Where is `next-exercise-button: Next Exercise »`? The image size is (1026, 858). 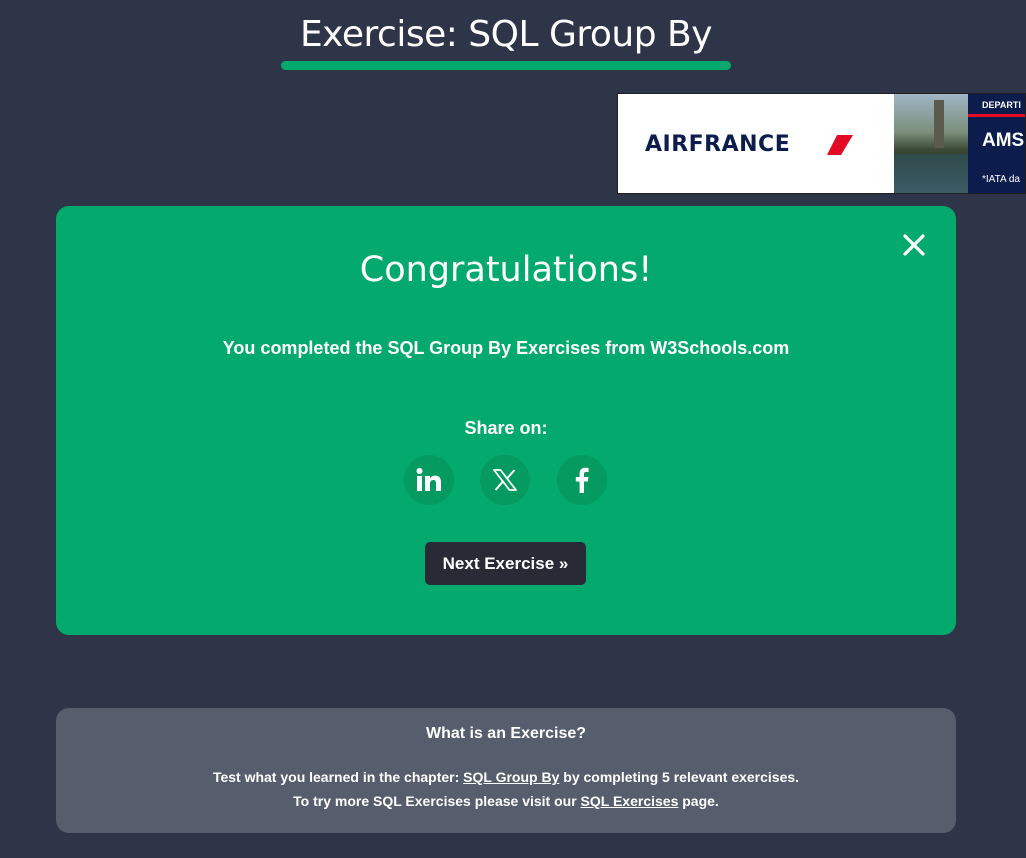
next-exercise-button: Next Exercise » is located at coordinates (505, 563).